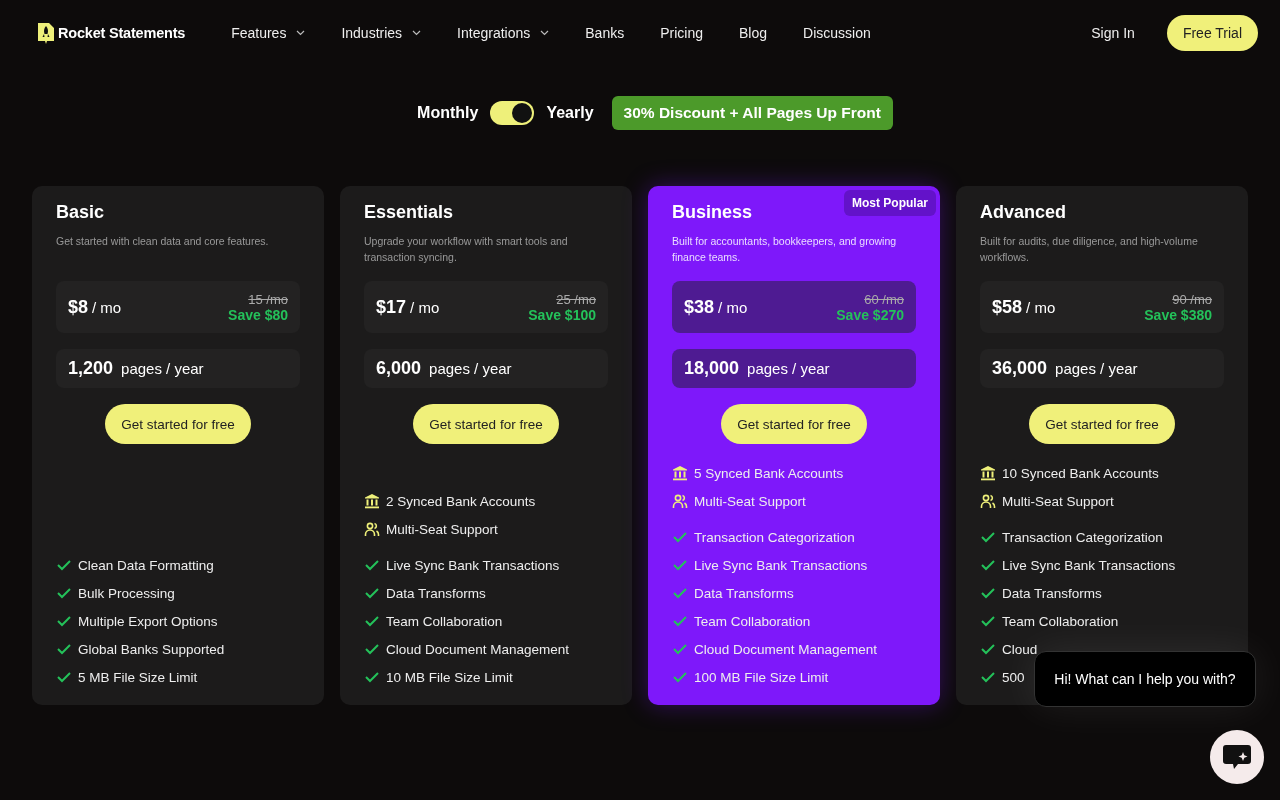 This screenshot has width=1280, height=800. Describe the element at coordinates (461, 501) in the screenshot. I see `feature-text: 2 Synced Bank Accounts` at that location.